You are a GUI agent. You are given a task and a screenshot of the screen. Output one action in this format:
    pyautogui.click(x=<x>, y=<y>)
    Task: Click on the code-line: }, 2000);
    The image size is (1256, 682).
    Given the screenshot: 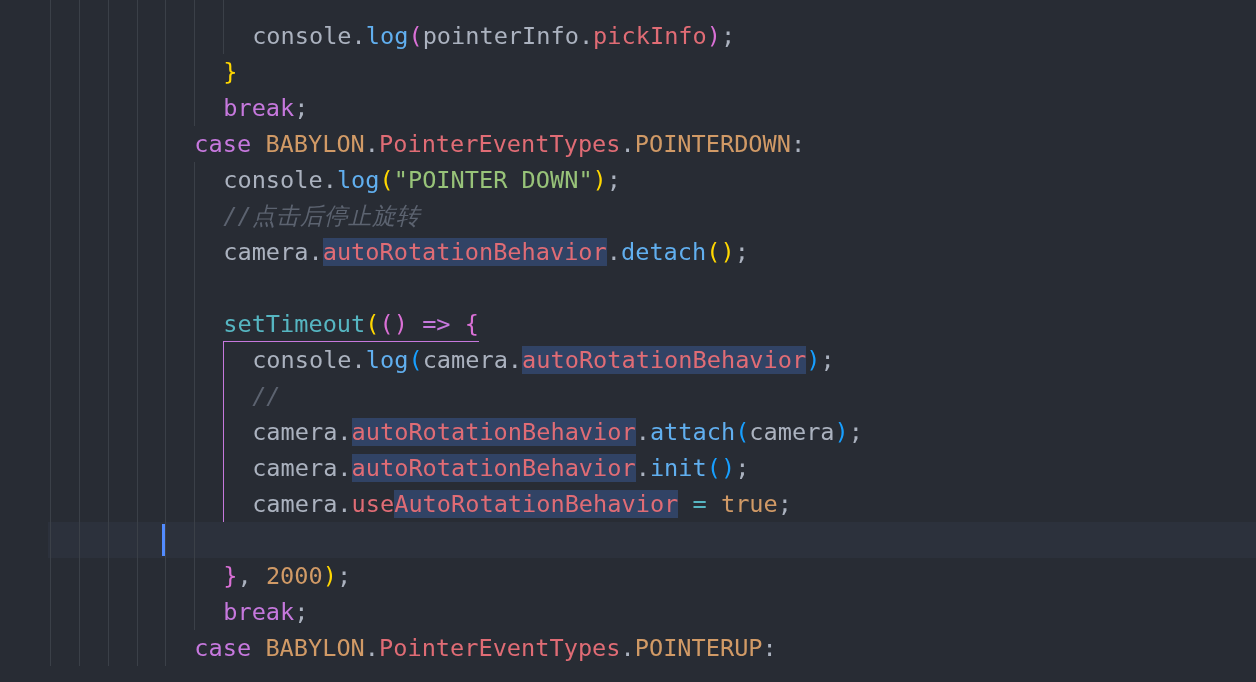 What is the action you would take?
    pyautogui.click(x=287, y=576)
    